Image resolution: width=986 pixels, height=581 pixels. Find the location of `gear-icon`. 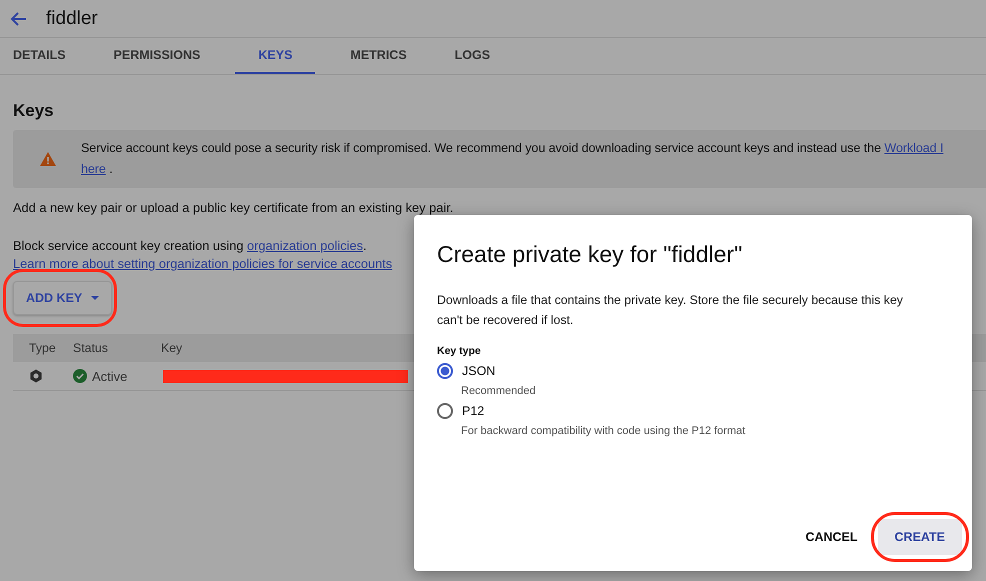

gear-icon is located at coordinates (36, 376).